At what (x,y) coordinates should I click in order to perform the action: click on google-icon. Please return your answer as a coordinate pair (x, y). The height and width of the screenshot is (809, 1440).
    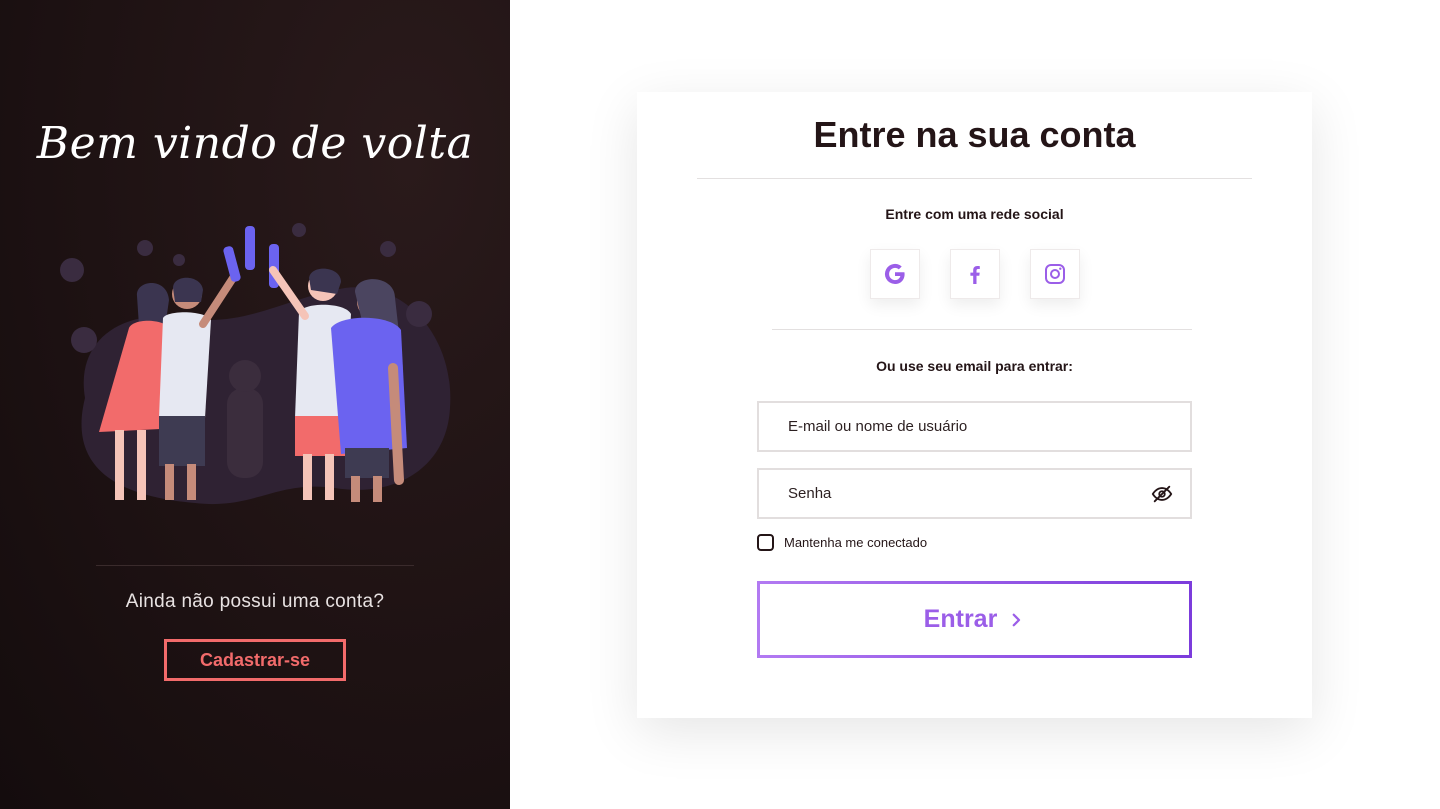
    Looking at the image, I should click on (894, 274).